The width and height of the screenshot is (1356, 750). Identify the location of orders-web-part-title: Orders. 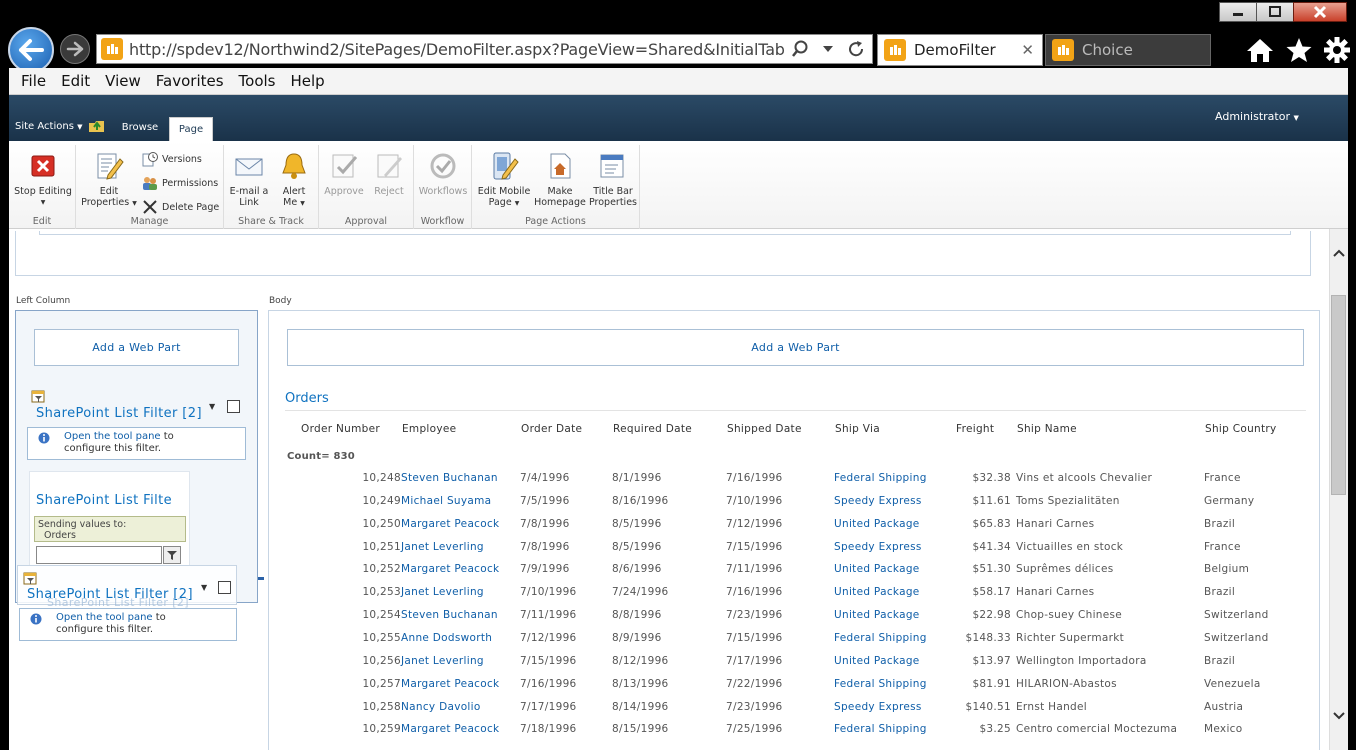
(307, 398).